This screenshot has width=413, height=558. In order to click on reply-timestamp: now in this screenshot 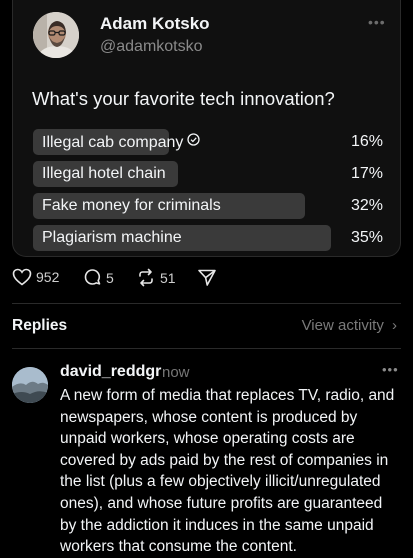, I will do `click(176, 372)`.